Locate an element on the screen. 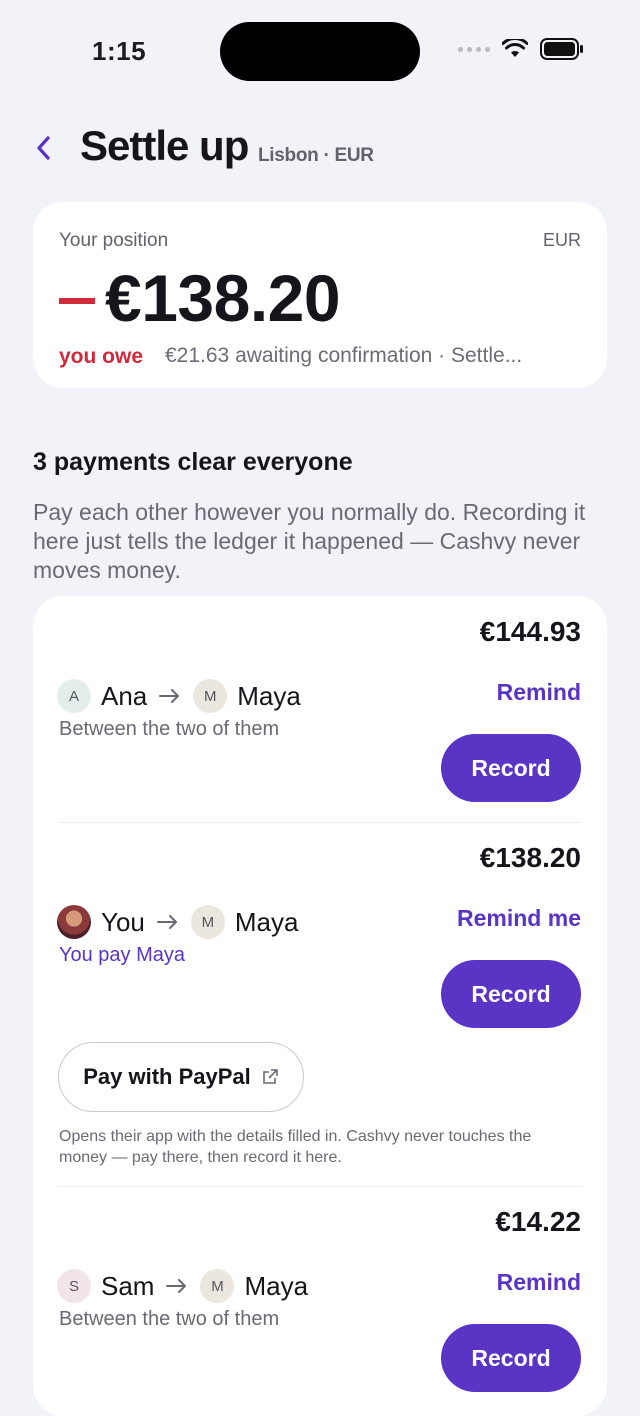 The image size is (640, 1416). avatar is located at coordinates (74, 922).